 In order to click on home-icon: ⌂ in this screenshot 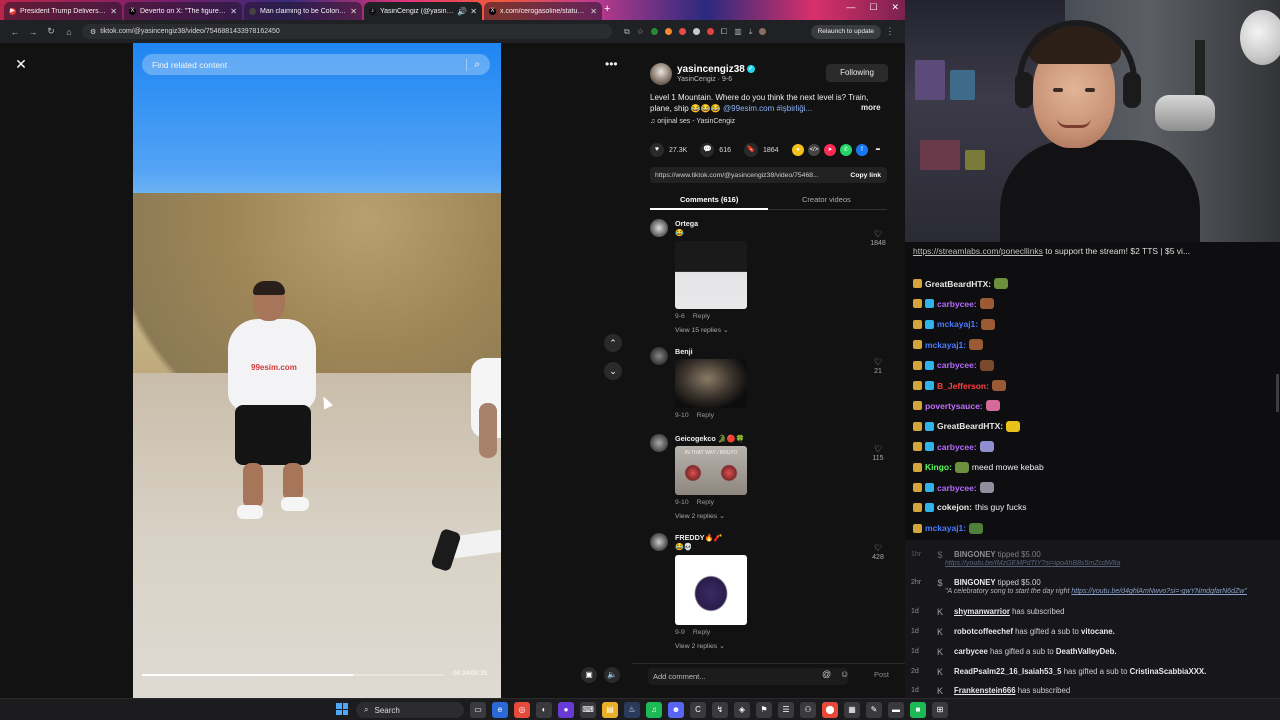, I will do `click(69, 32)`.